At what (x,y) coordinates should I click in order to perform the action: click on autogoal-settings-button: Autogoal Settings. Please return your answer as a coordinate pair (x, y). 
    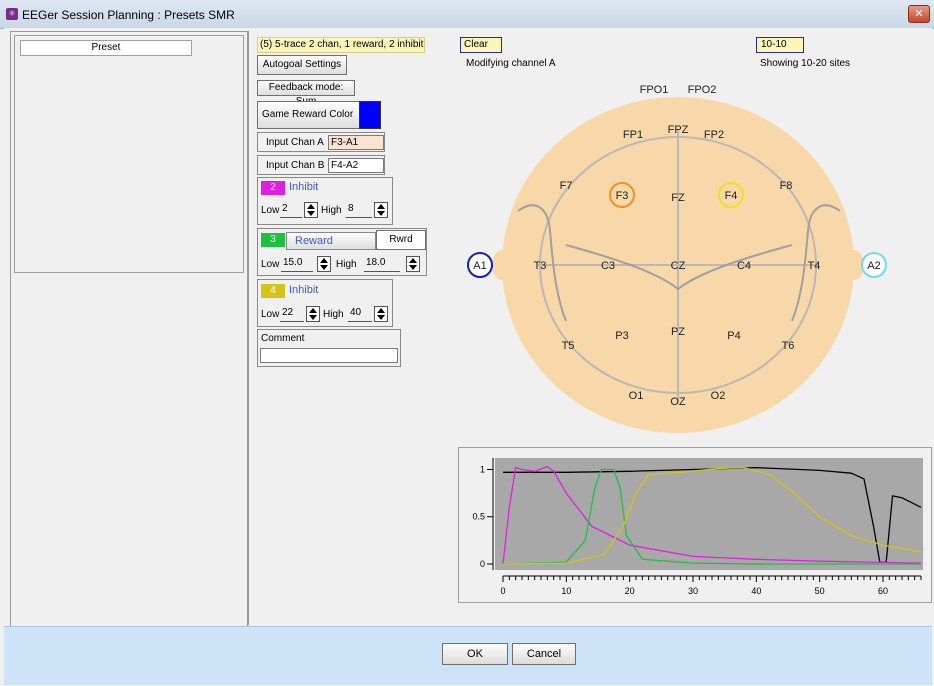
    Looking at the image, I should click on (302, 65).